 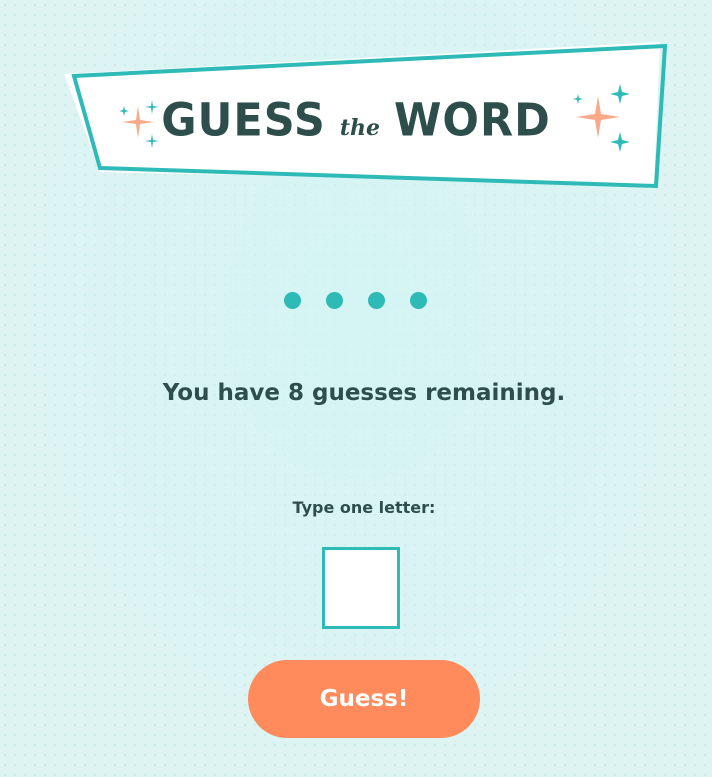 I want to click on letter-input, so click(x=361, y=588).